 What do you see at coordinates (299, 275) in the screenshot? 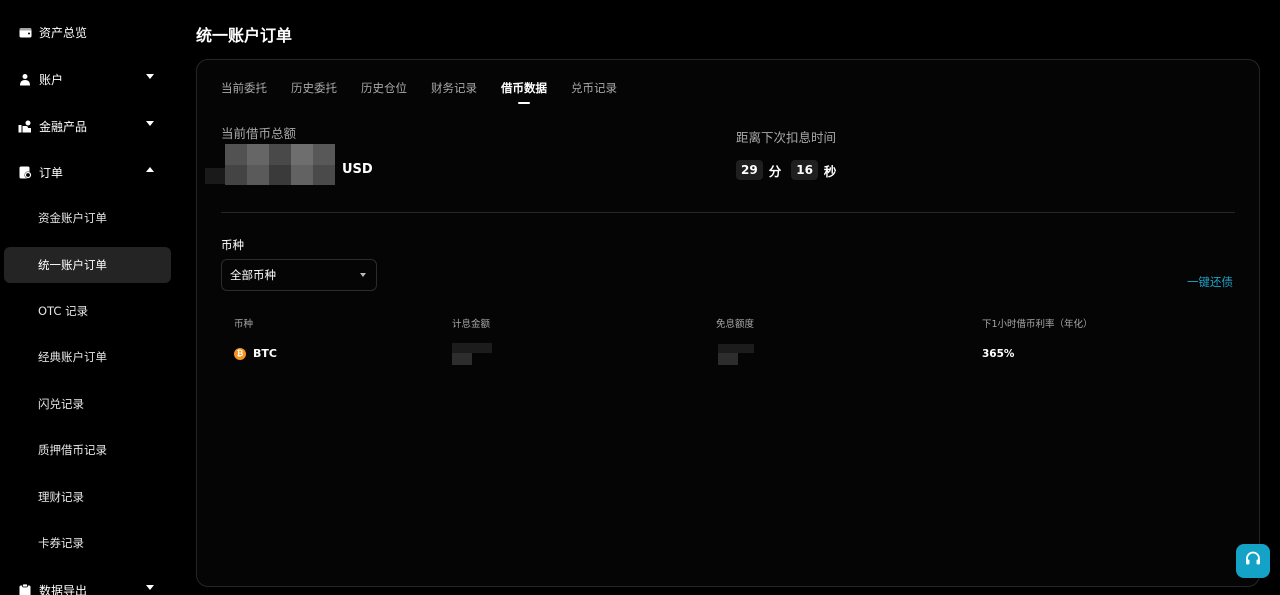
I see `coin-select: 全部币种` at bounding box center [299, 275].